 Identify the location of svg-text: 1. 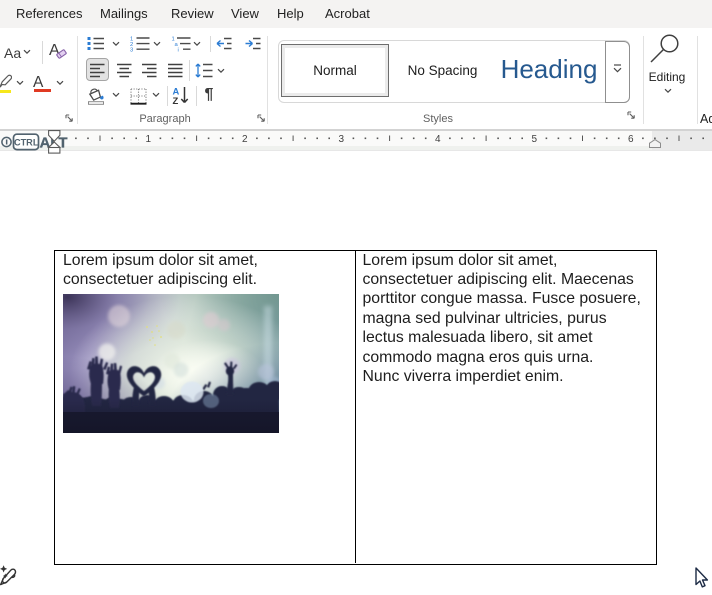
(149, 139).